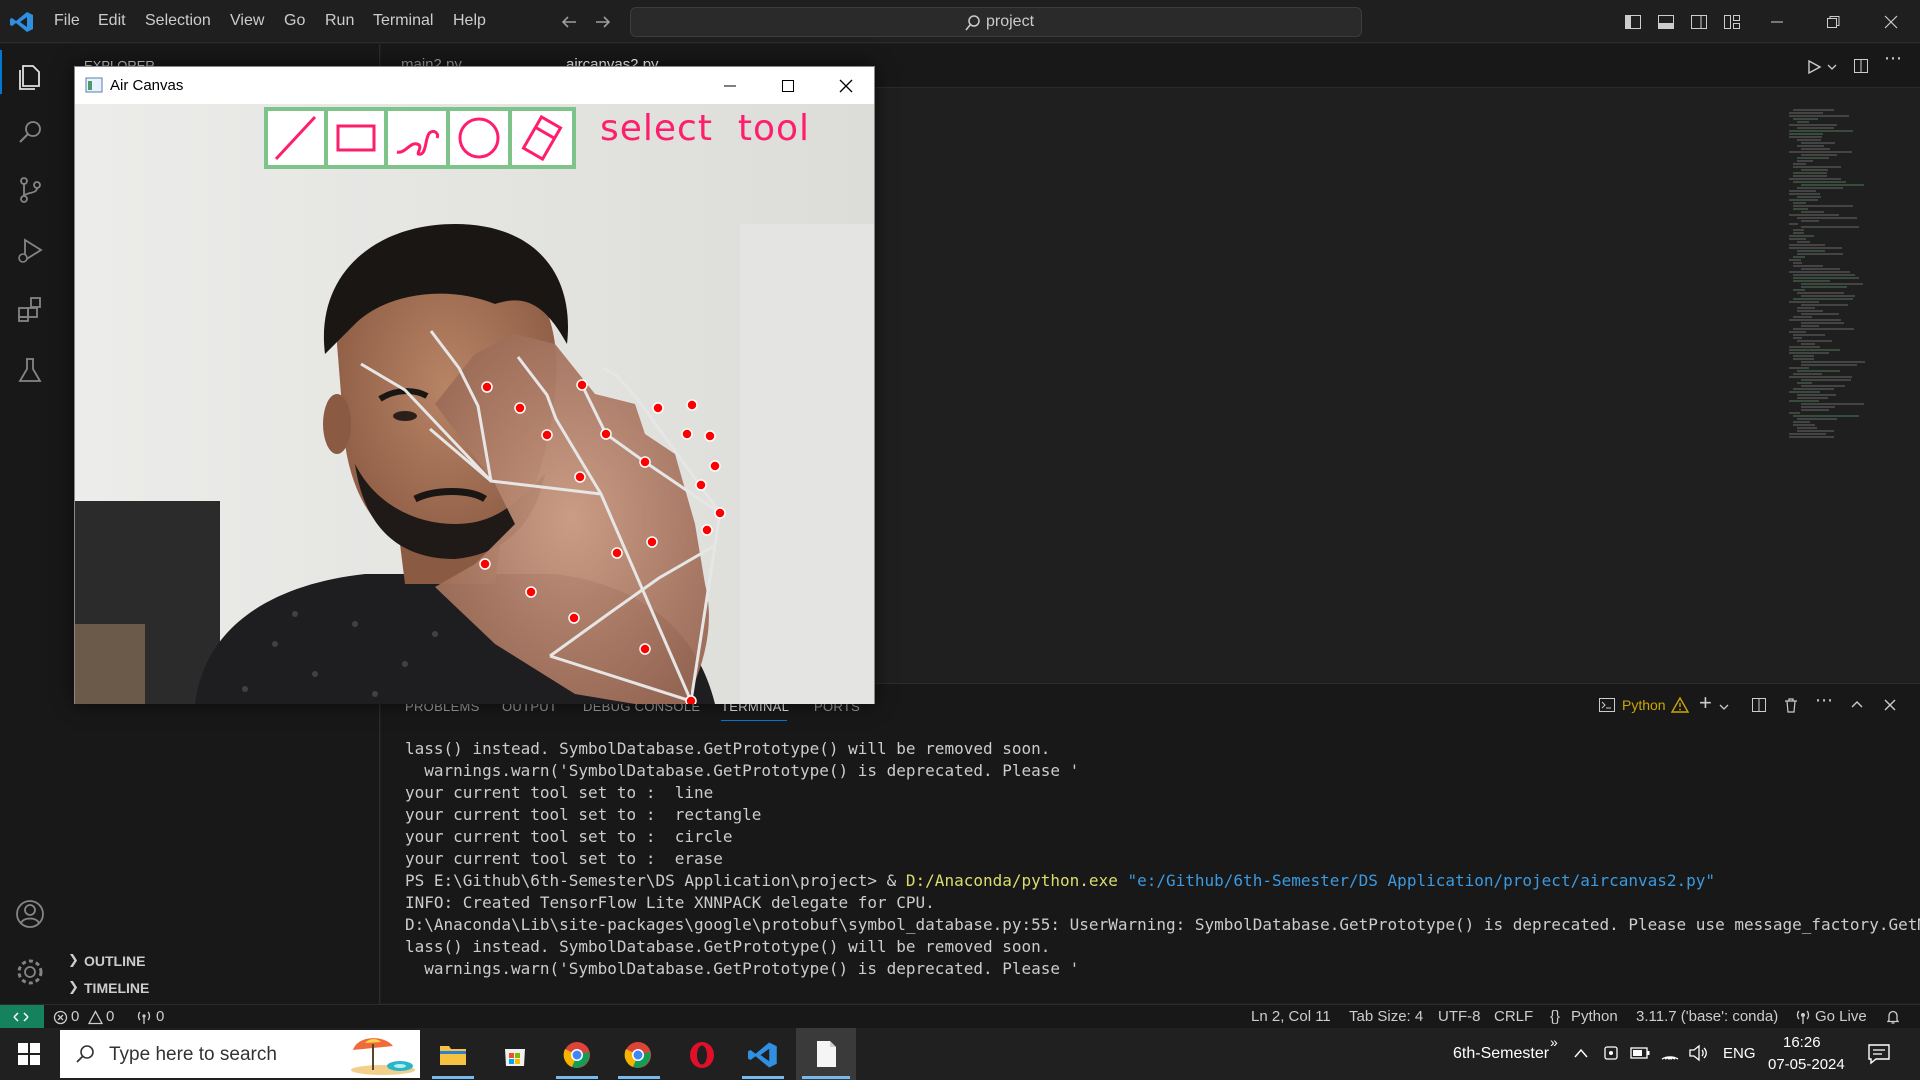 The height and width of the screenshot is (1080, 1920). Describe the element at coordinates (1555, 1016) in the screenshot. I see `braces-icon: {}` at that location.